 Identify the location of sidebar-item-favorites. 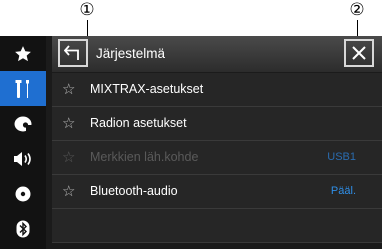
(23, 53).